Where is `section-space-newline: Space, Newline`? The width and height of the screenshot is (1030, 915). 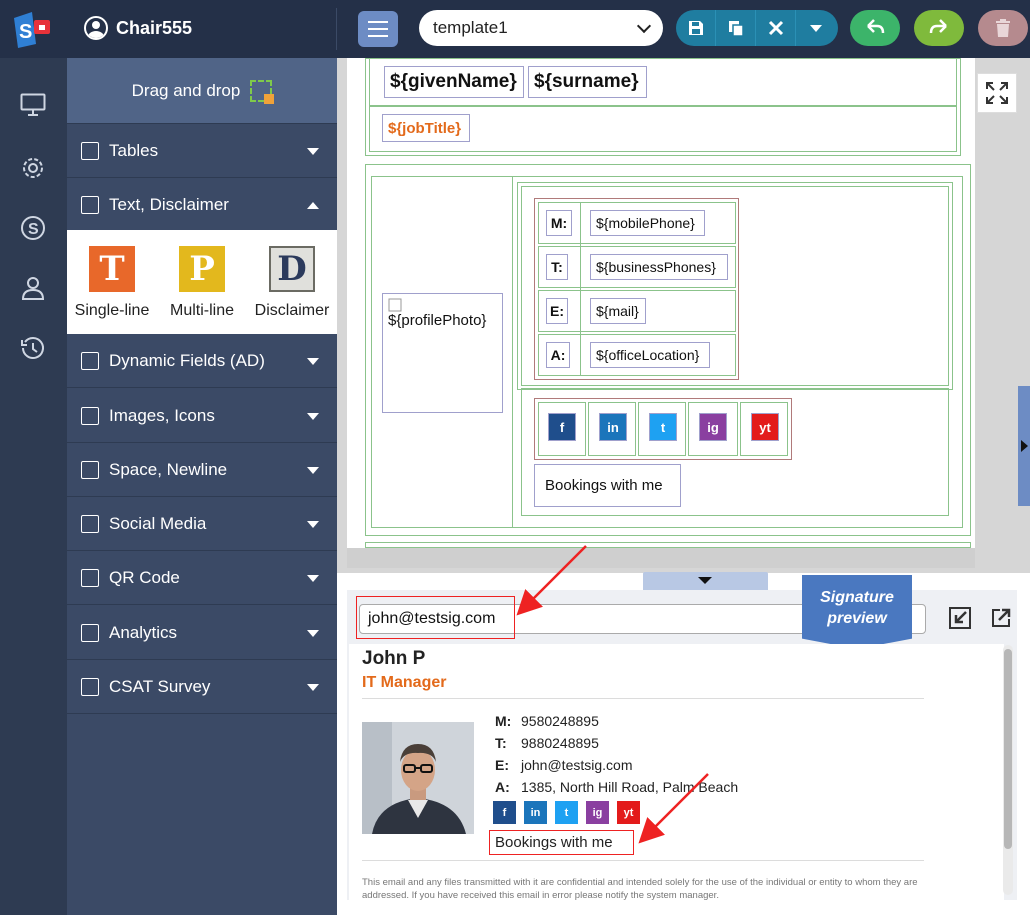 section-space-newline: Space, Newline is located at coordinates (202, 470).